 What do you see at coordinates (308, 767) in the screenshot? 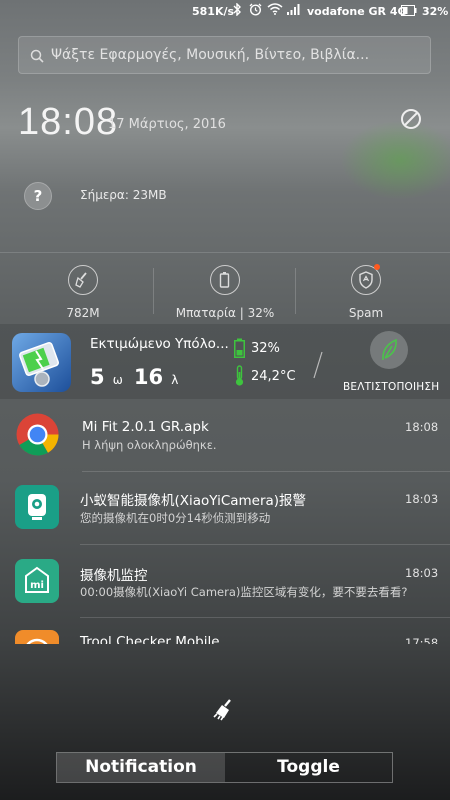
I see `tab-toggle: Toggle` at bounding box center [308, 767].